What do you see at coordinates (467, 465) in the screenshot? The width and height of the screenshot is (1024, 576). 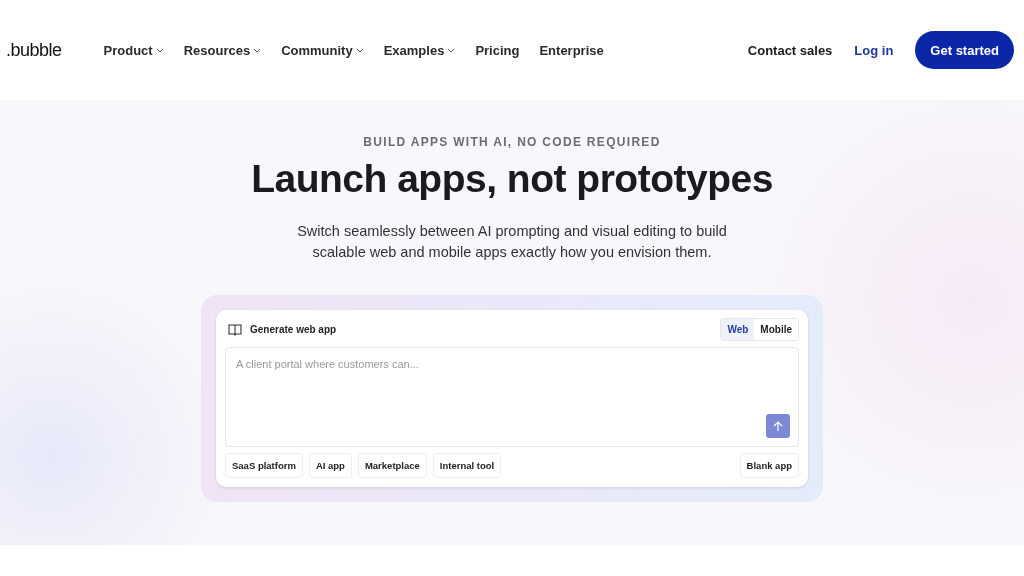 I see `suggestion-chip: Internal tool` at bounding box center [467, 465].